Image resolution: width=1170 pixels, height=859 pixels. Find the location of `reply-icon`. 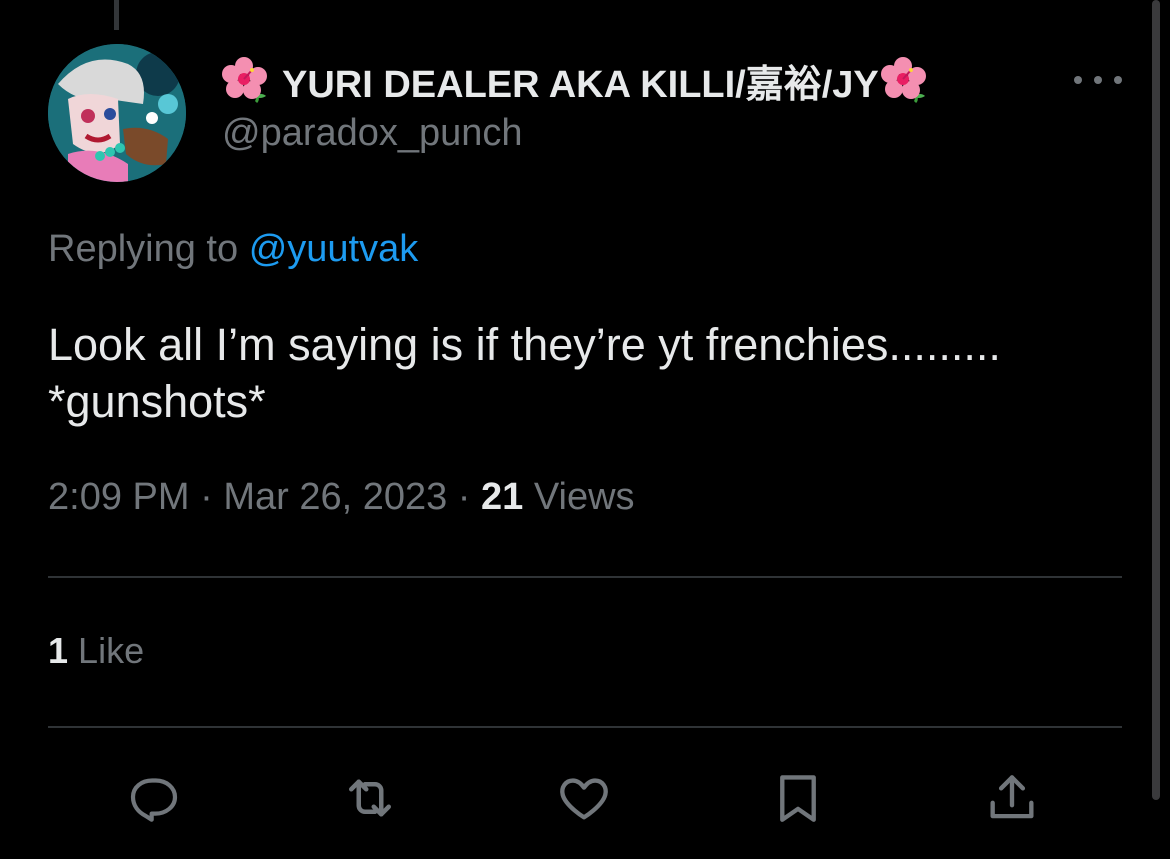

reply-icon is located at coordinates (154, 798).